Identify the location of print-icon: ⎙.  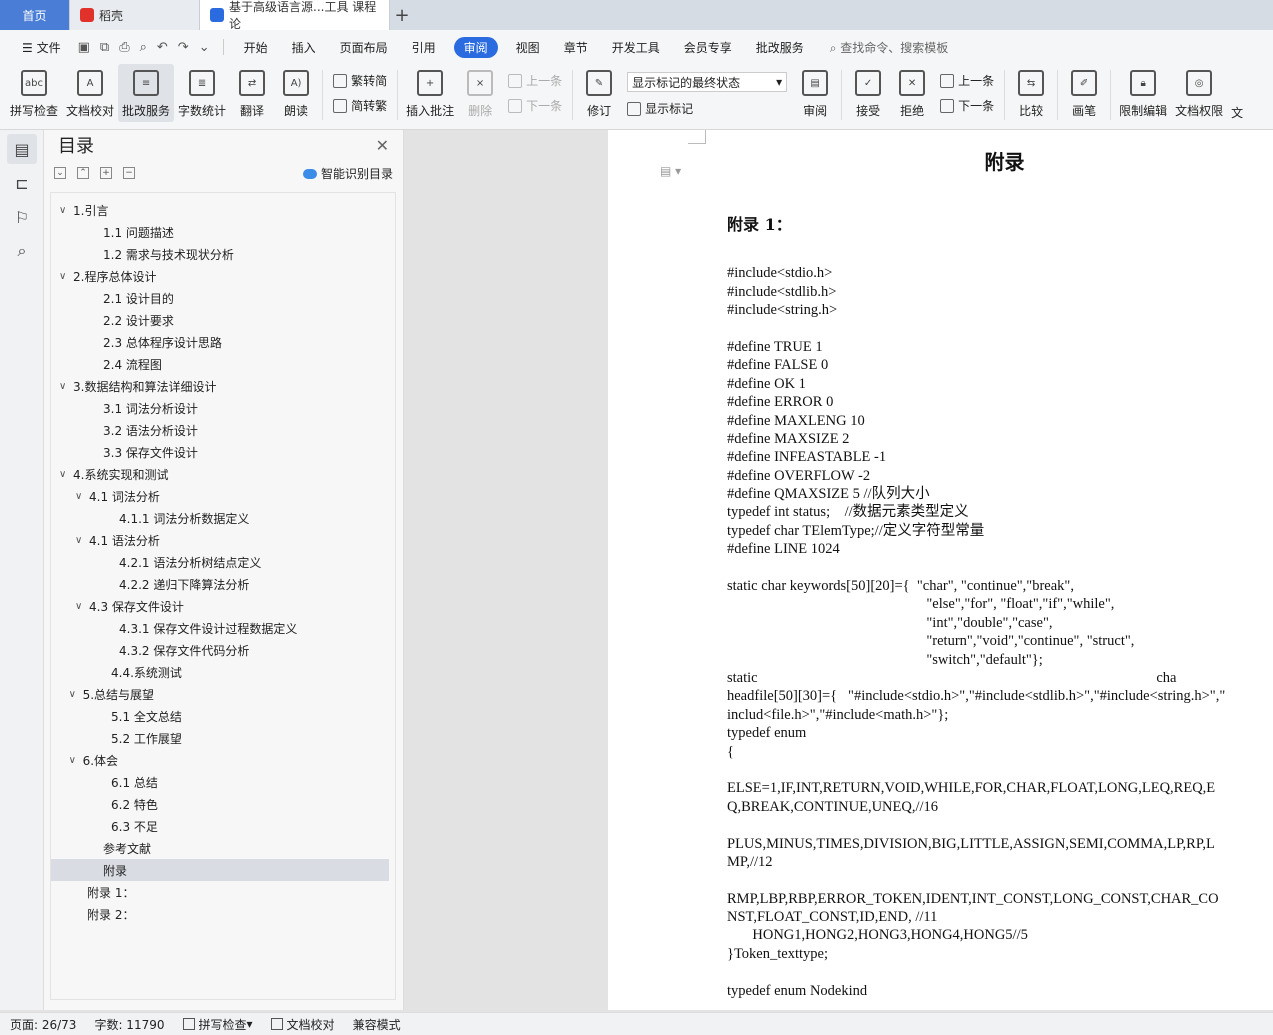
(124, 47).